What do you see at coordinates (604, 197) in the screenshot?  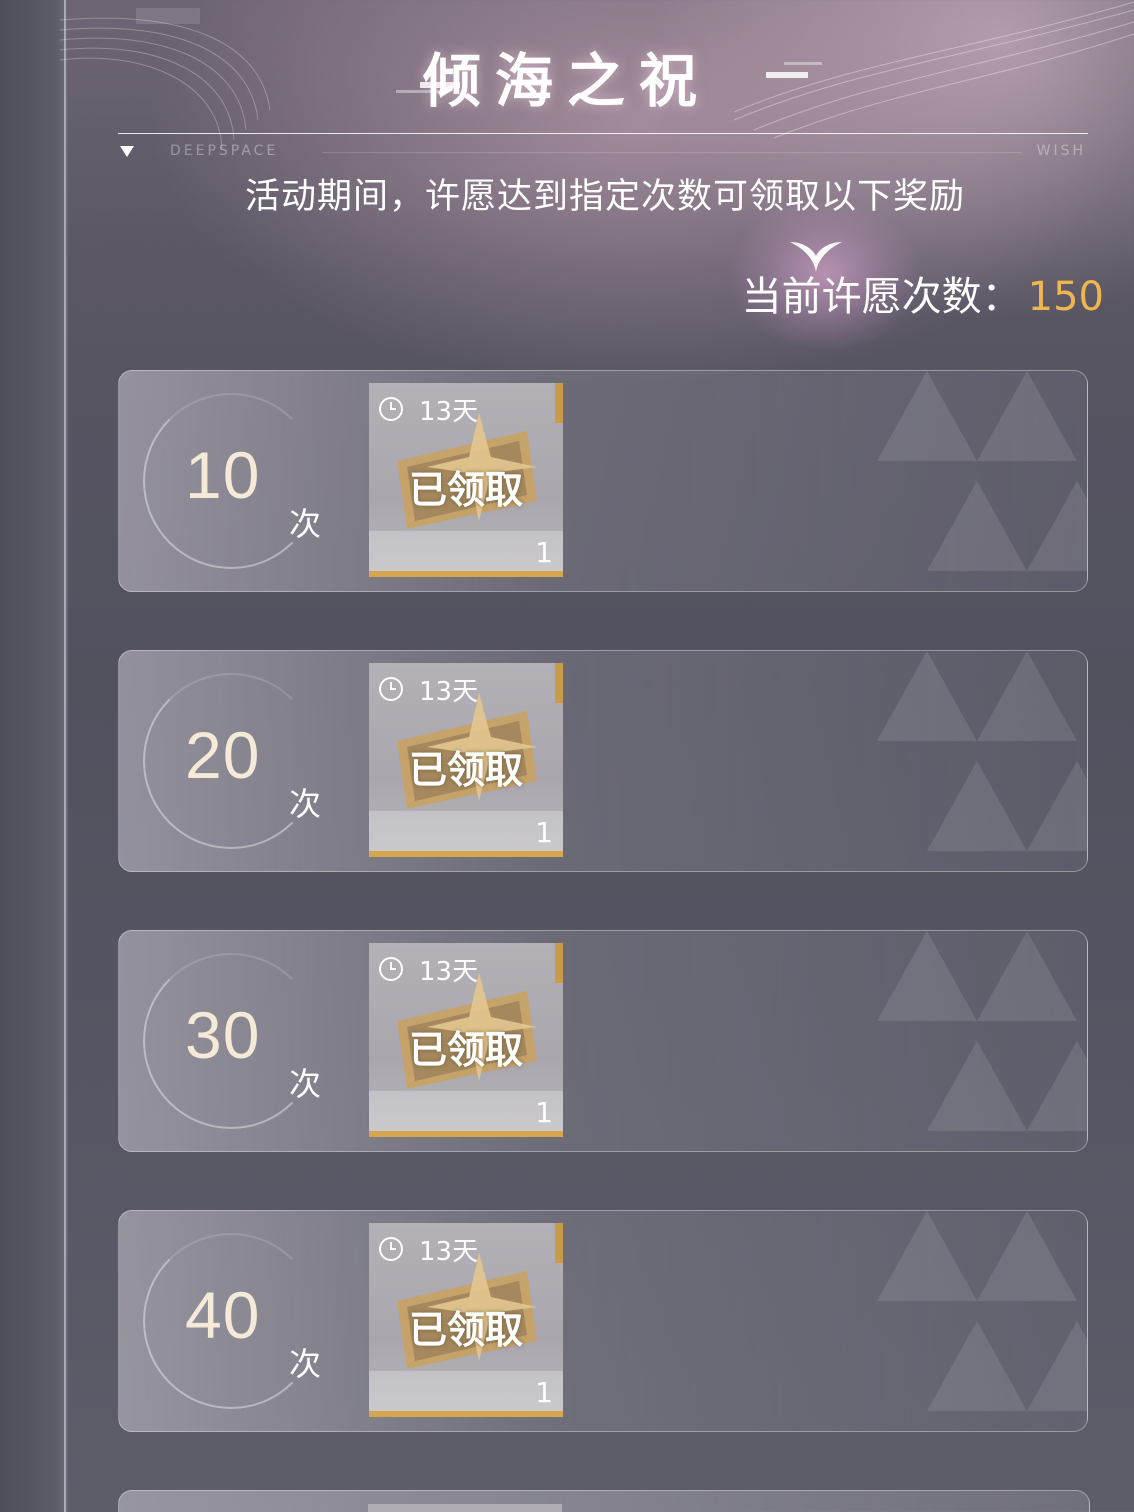 I see `event-description: 活动期间，许愿达到指定次数可领取以下奖励` at bounding box center [604, 197].